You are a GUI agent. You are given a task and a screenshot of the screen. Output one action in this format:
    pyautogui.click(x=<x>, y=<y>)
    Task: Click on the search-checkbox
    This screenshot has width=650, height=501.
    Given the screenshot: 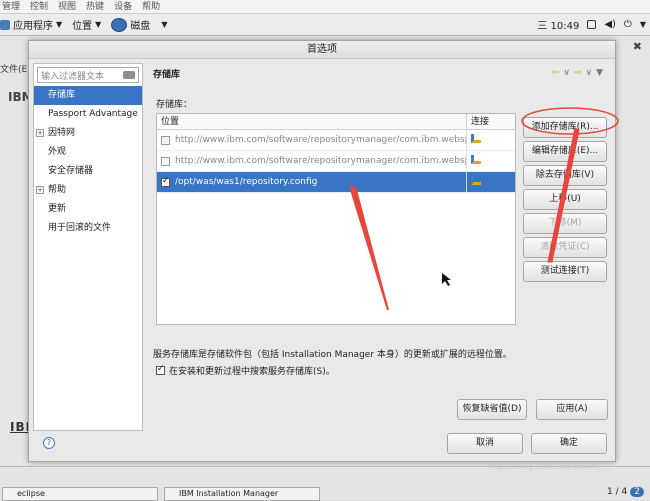 What is the action you would take?
    pyautogui.click(x=160, y=369)
    